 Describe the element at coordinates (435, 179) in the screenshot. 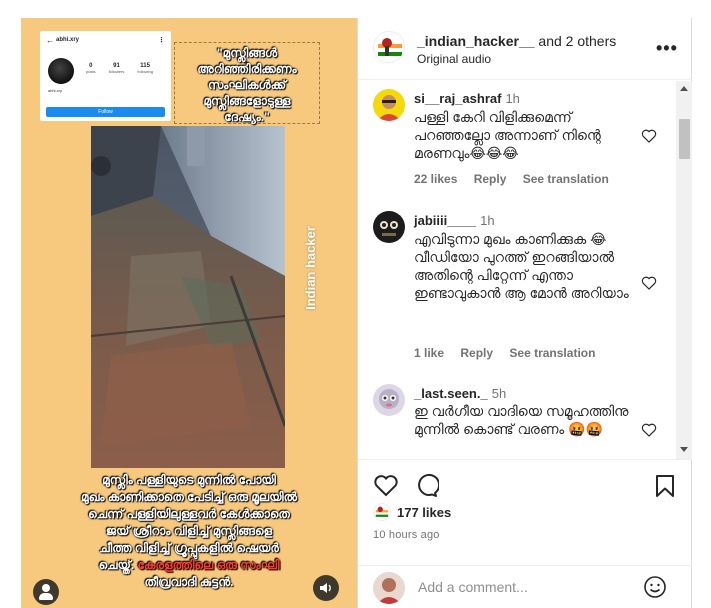

I see `comment-likes: 22 likes` at that location.